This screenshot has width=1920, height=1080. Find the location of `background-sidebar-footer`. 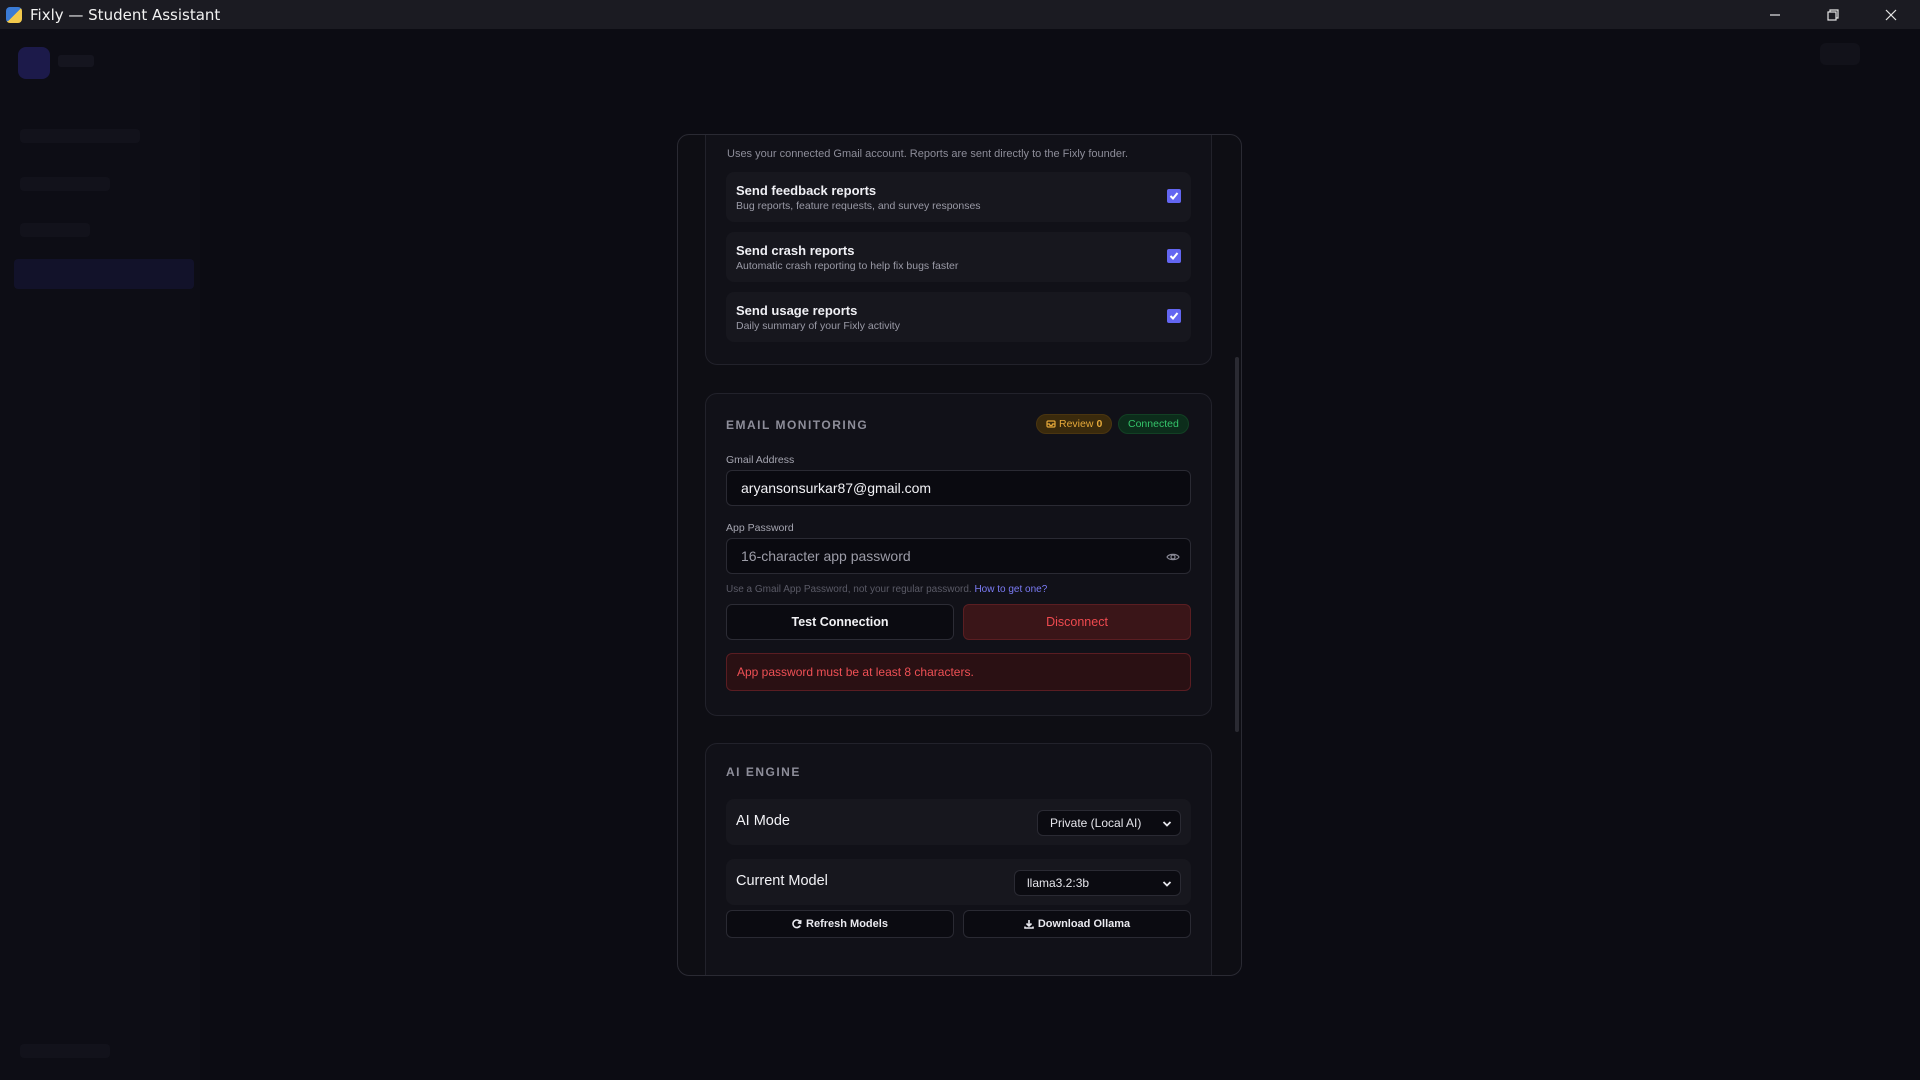

background-sidebar-footer is located at coordinates (65, 1051).